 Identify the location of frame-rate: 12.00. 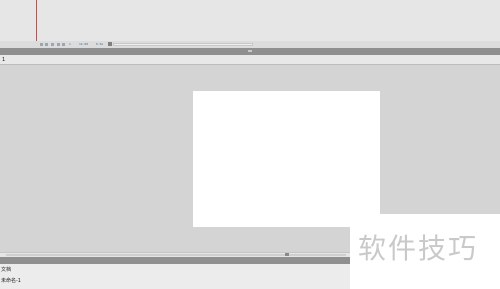
(84, 44).